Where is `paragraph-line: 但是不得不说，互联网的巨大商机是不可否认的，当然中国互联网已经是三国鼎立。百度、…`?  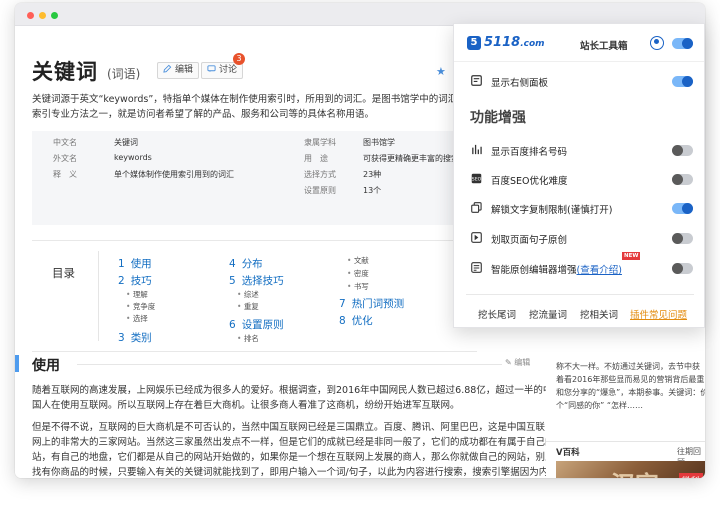
paragraph-line: 但是不得不说，互联网的巨大商机是不可否认的，当然中国互联网已经是三国鼎立。百度、… is located at coordinates (289, 427).